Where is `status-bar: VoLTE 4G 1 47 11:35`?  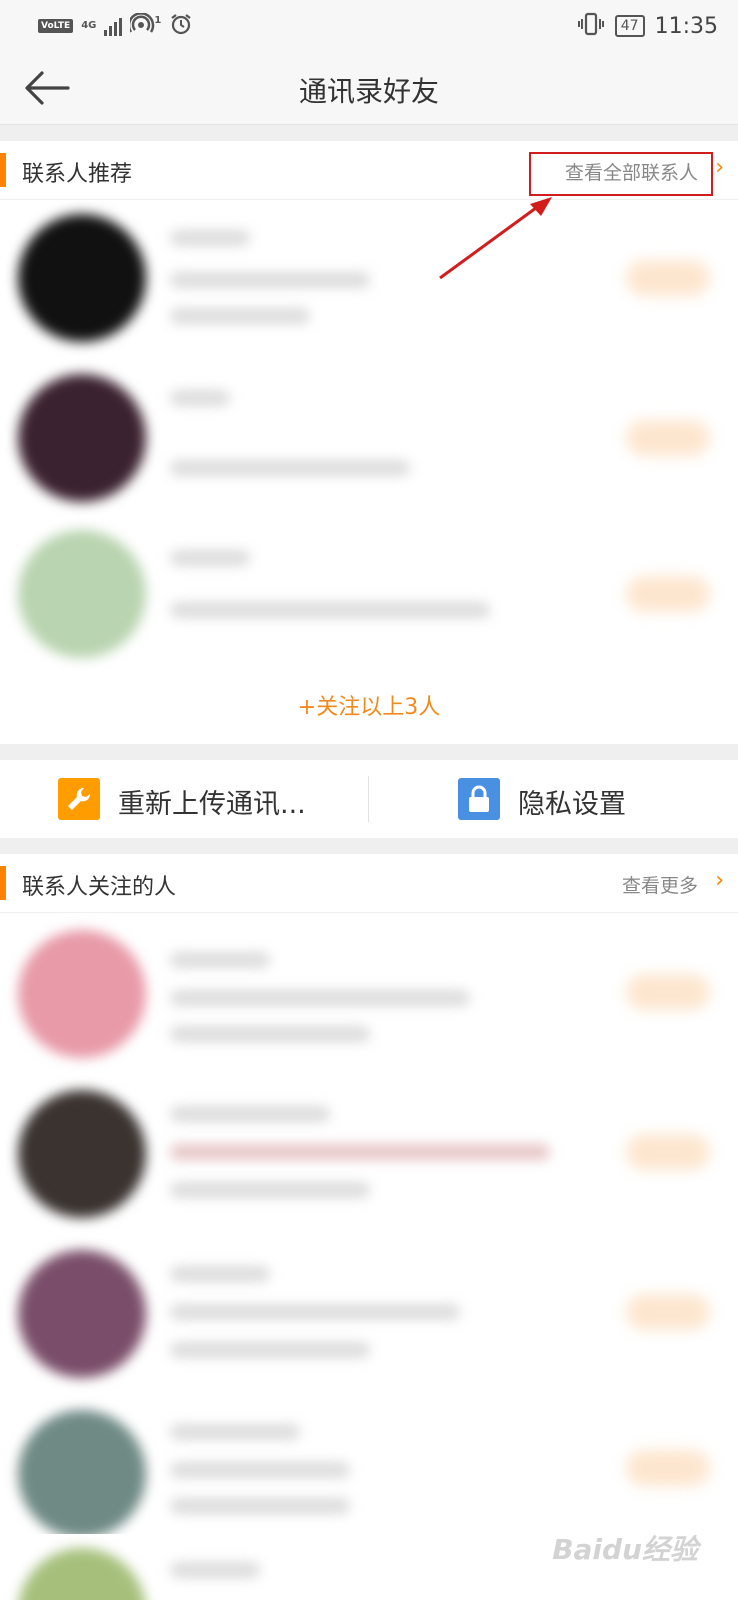
status-bar: VoLTE 4G 1 47 11:35 is located at coordinates (369, 25).